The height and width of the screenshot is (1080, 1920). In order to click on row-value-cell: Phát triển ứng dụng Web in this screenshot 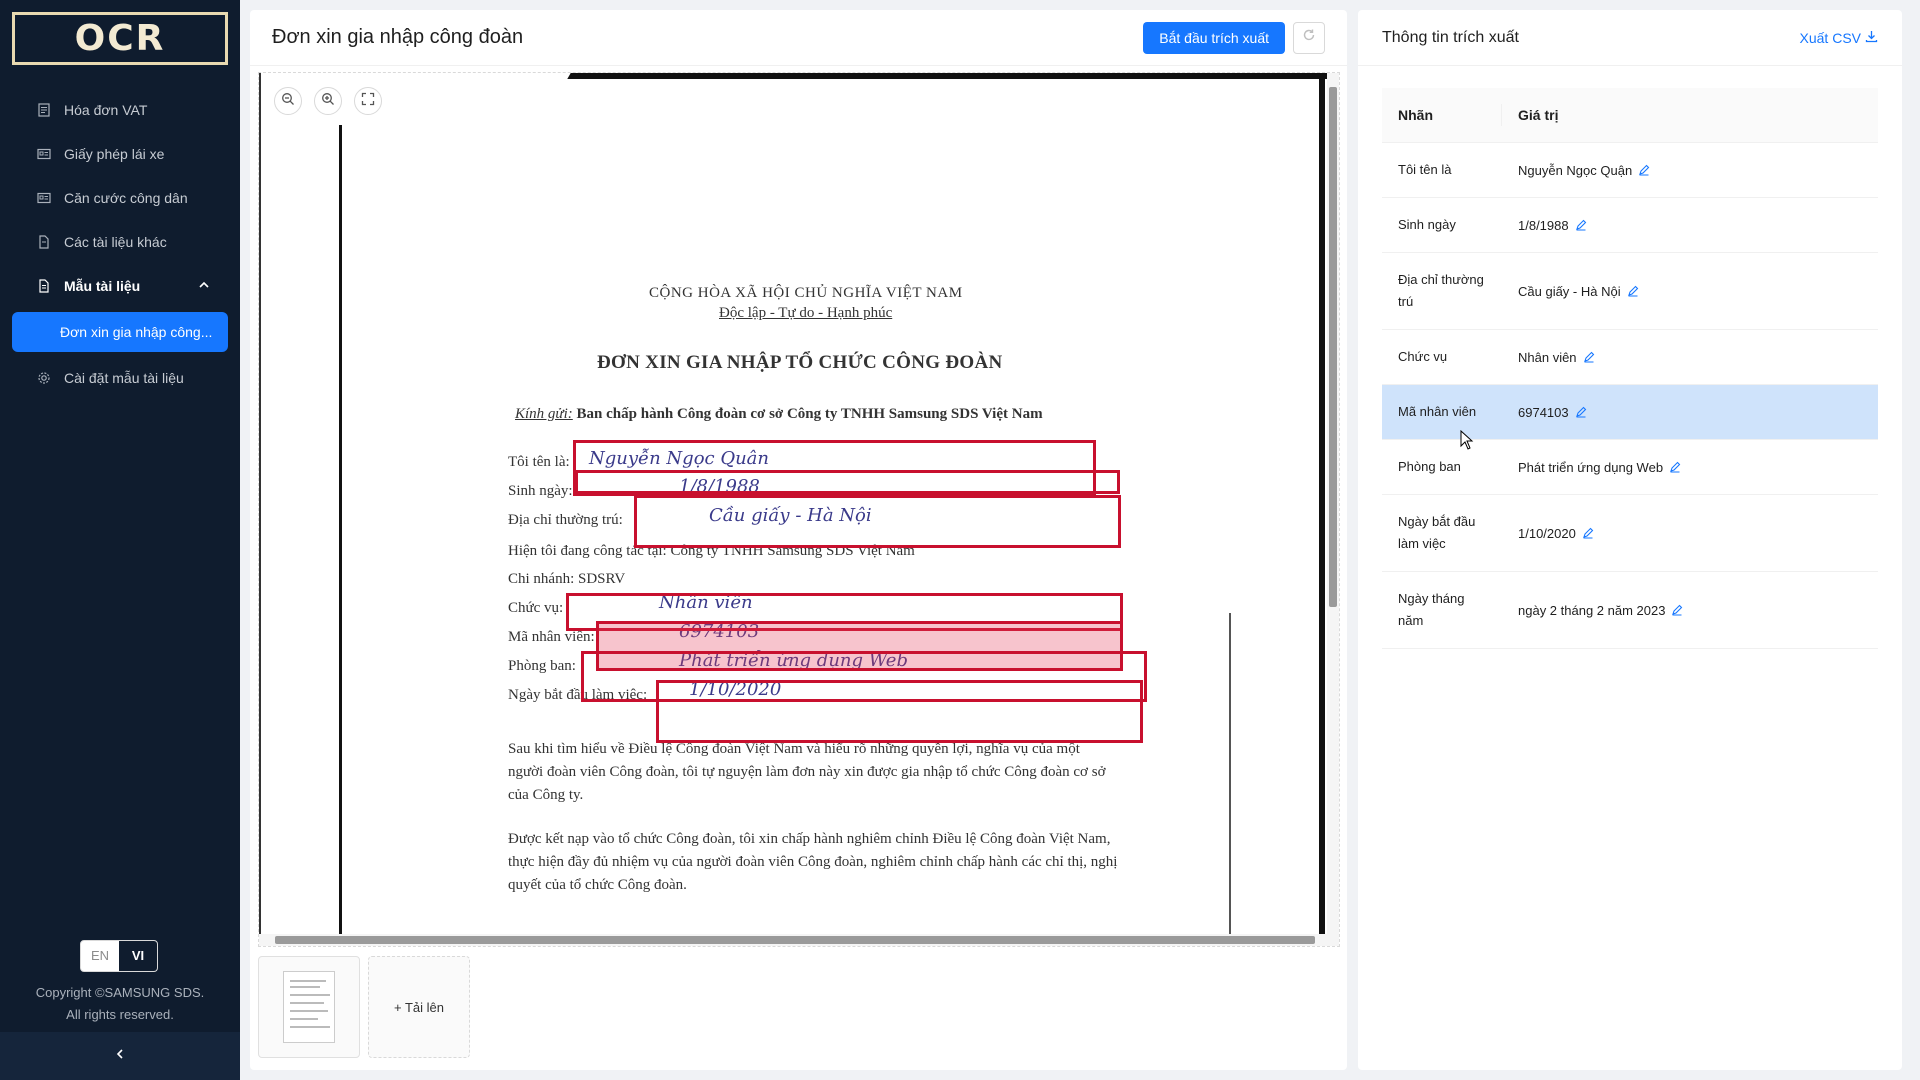, I will do `click(1591, 467)`.